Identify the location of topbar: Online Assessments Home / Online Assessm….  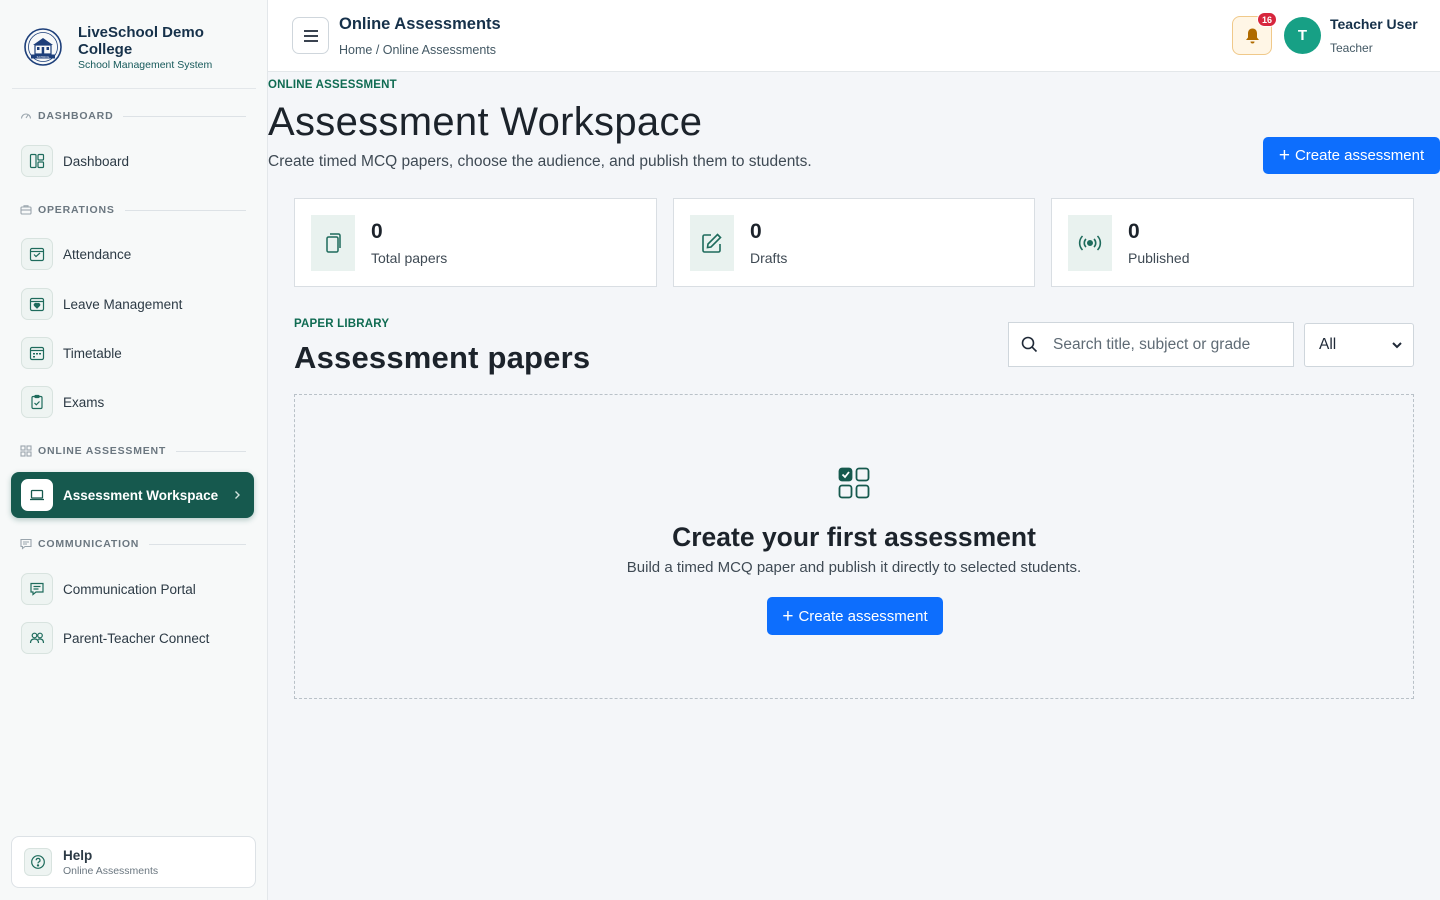
(854, 36).